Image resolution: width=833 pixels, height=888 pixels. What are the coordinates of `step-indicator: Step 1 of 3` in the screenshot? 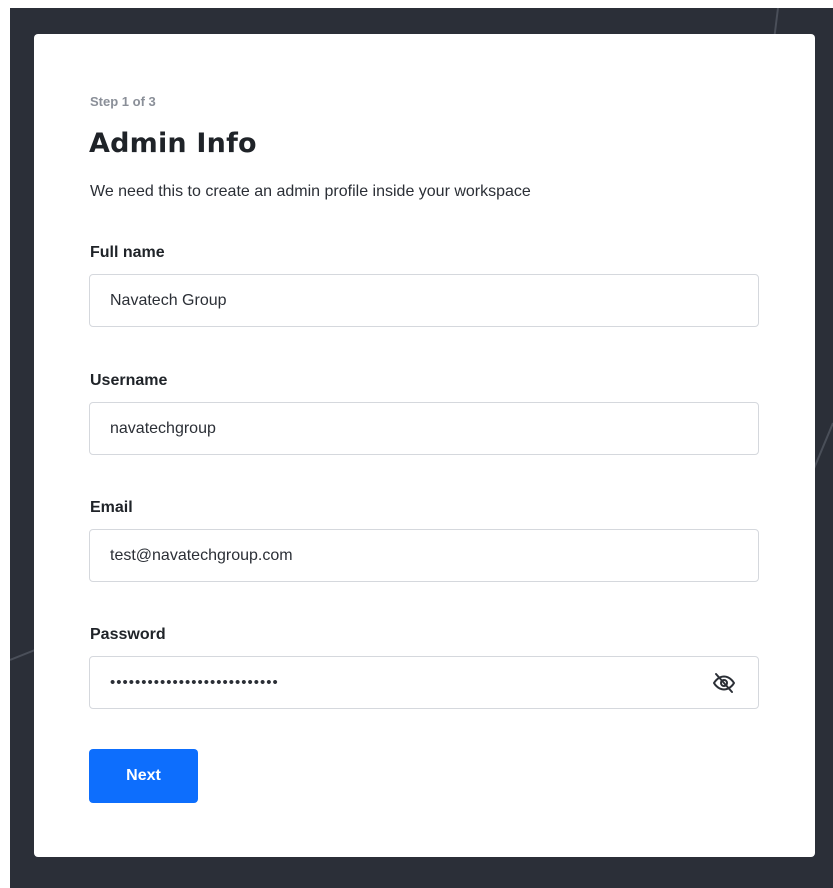 It's located at (123, 101).